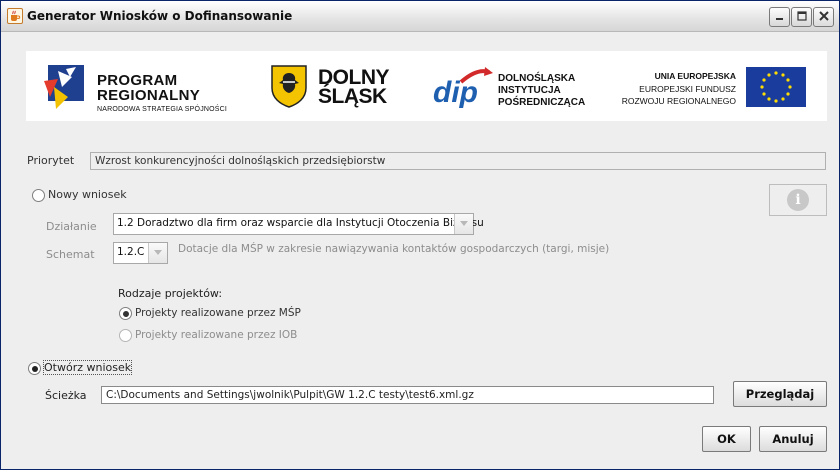 The width and height of the screenshot is (840, 470). Describe the element at coordinates (125, 335) in the screenshot. I see `project-type-iob-radio` at that location.